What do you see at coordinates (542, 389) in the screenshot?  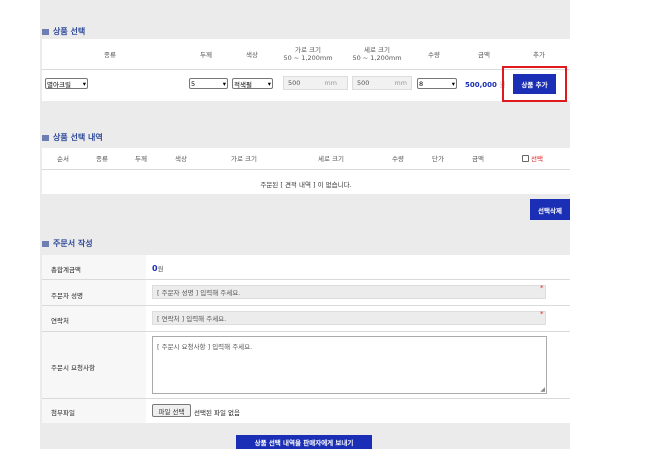 I see `resize-handle-icon: ◢` at bounding box center [542, 389].